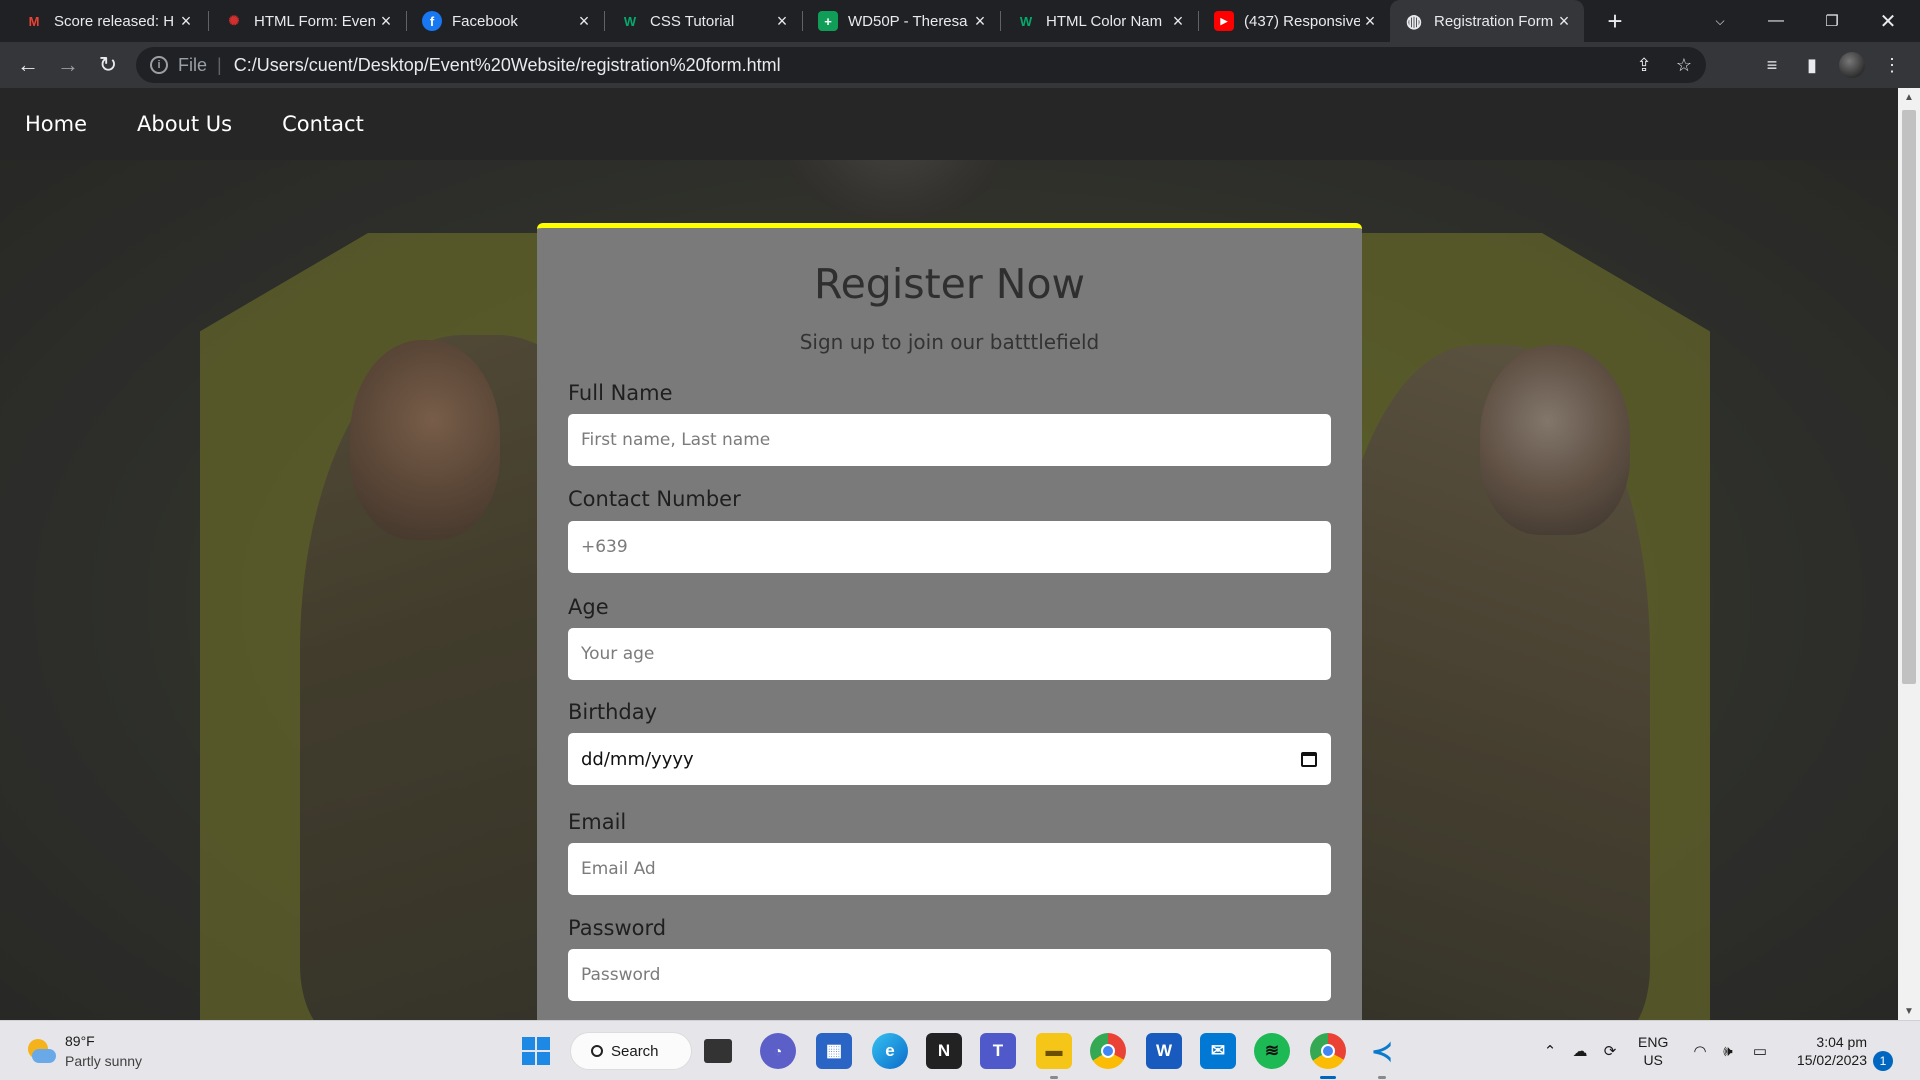  Describe the element at coordinates (1610, 1051) in the screenshot. I see `sync-icon: ⟳` at that location.